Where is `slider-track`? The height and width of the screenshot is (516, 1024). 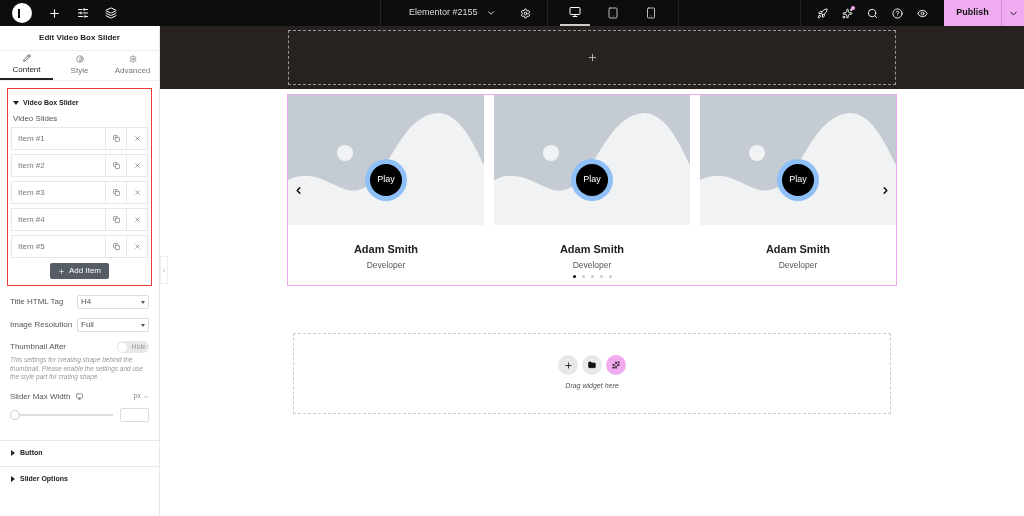 slider-track is located at coordinates (61, 414).